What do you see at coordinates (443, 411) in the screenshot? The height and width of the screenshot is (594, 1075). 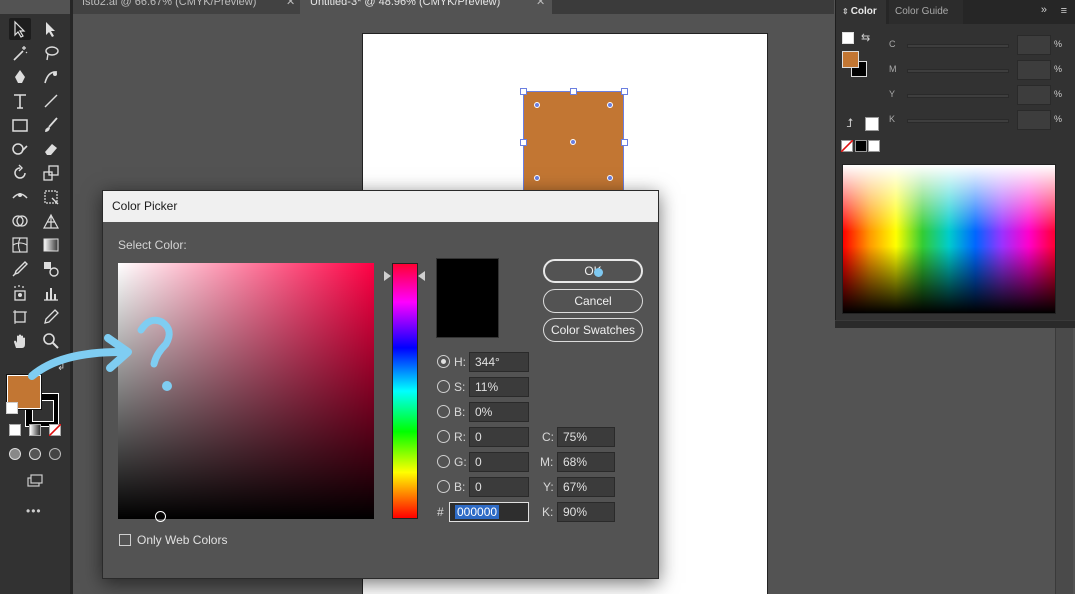 I see `brightness-radio` at bounding box center [443, 411].